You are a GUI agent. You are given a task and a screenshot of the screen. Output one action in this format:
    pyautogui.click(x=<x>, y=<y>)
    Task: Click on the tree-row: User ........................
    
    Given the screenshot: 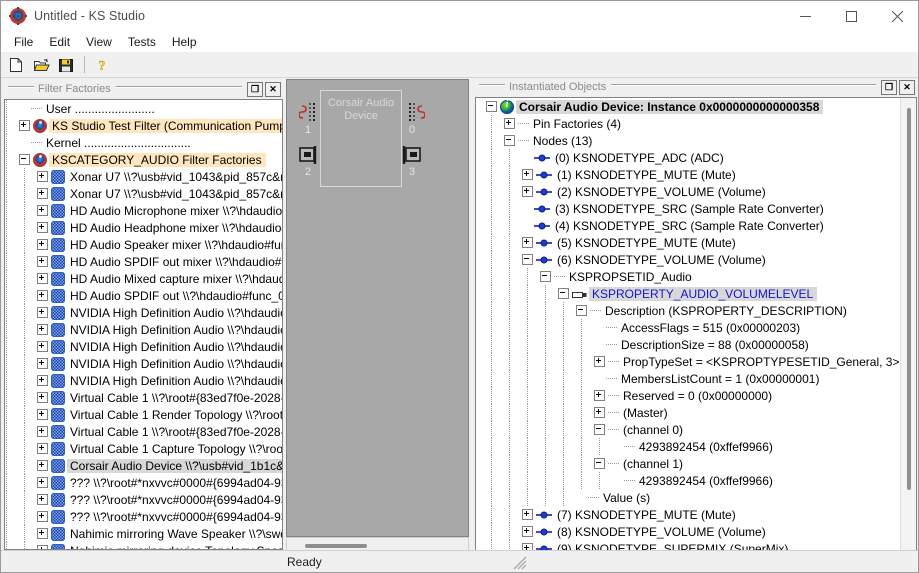 What is the action you would take?
    pyautogui.click(x=143, y=108)
    